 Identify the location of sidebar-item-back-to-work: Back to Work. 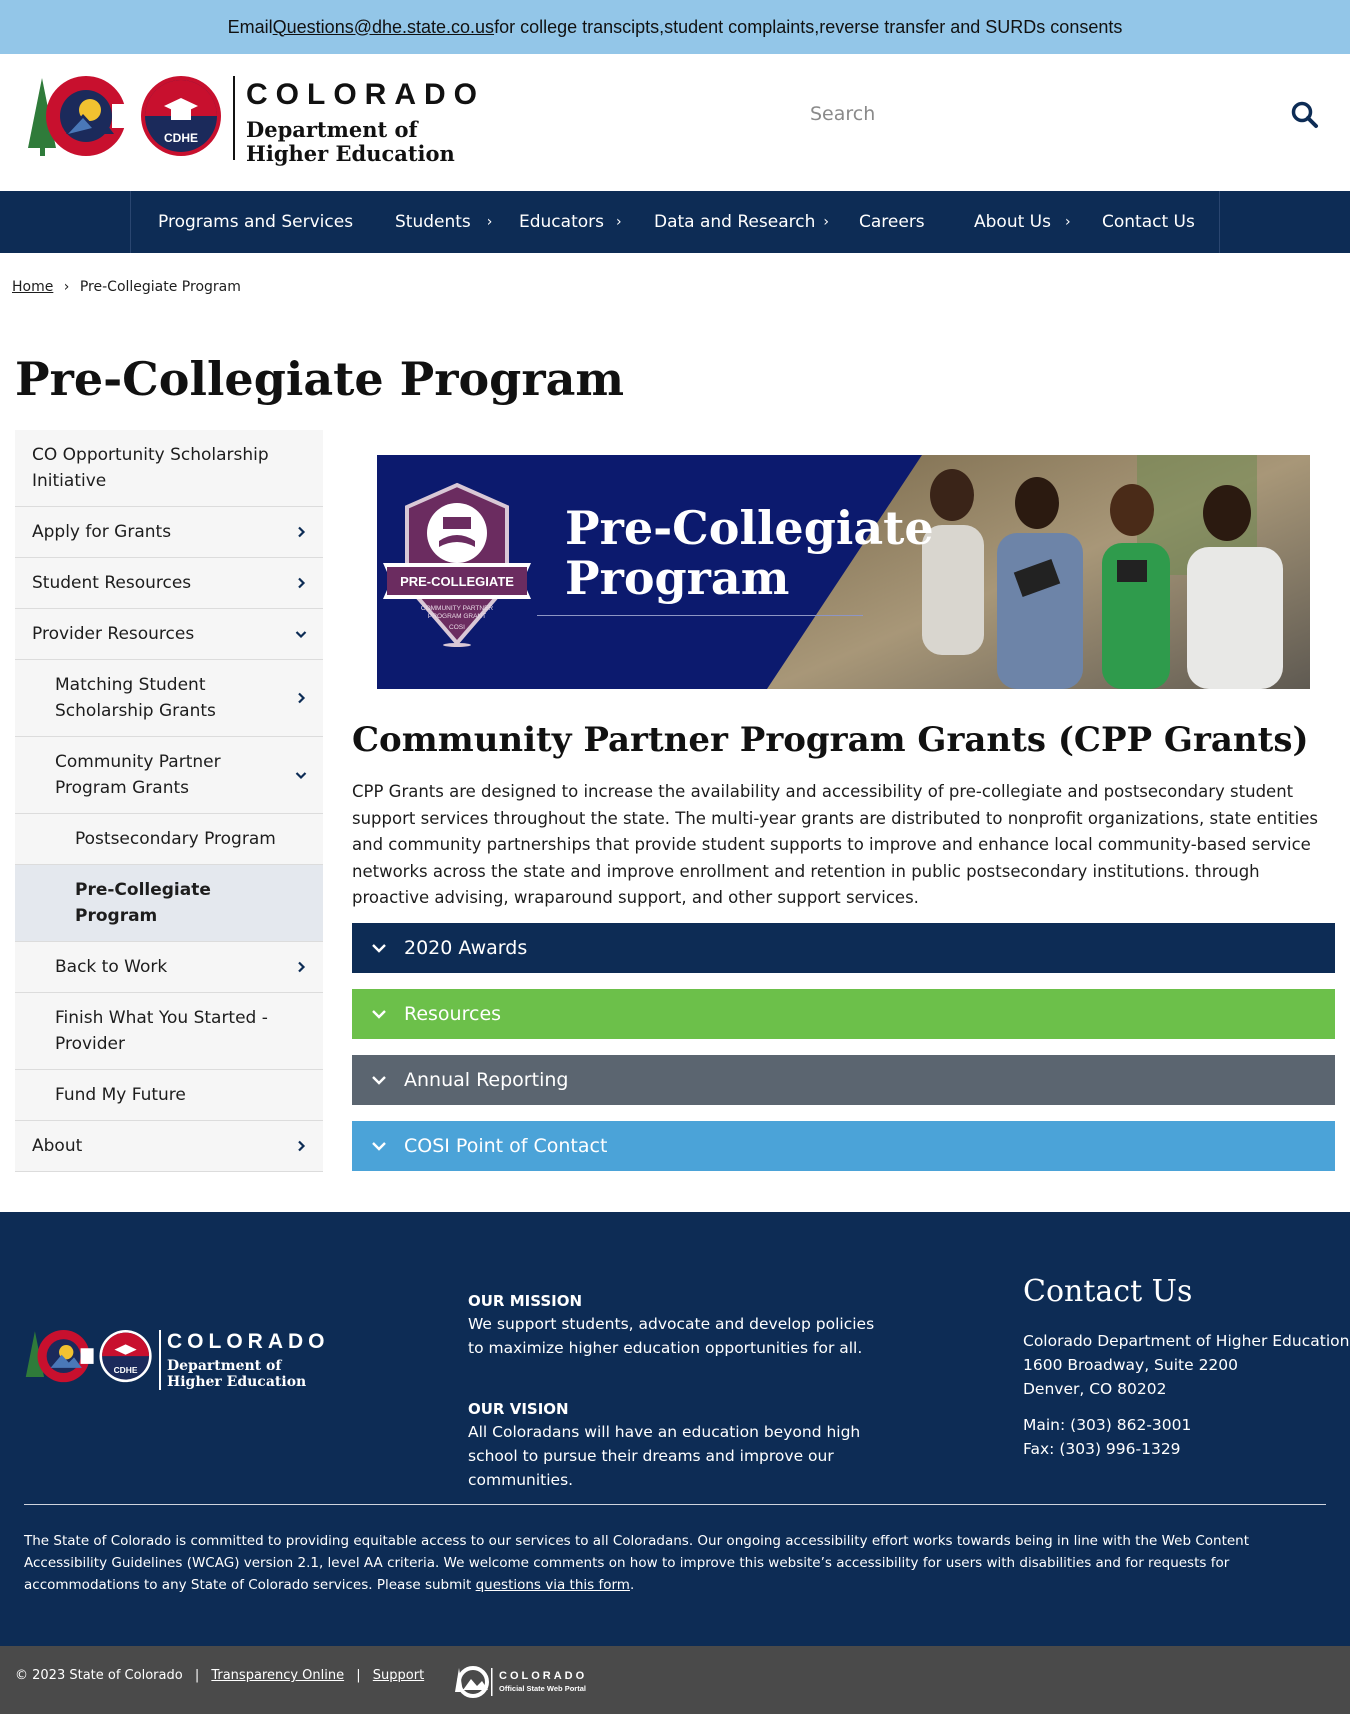
(169, 967).